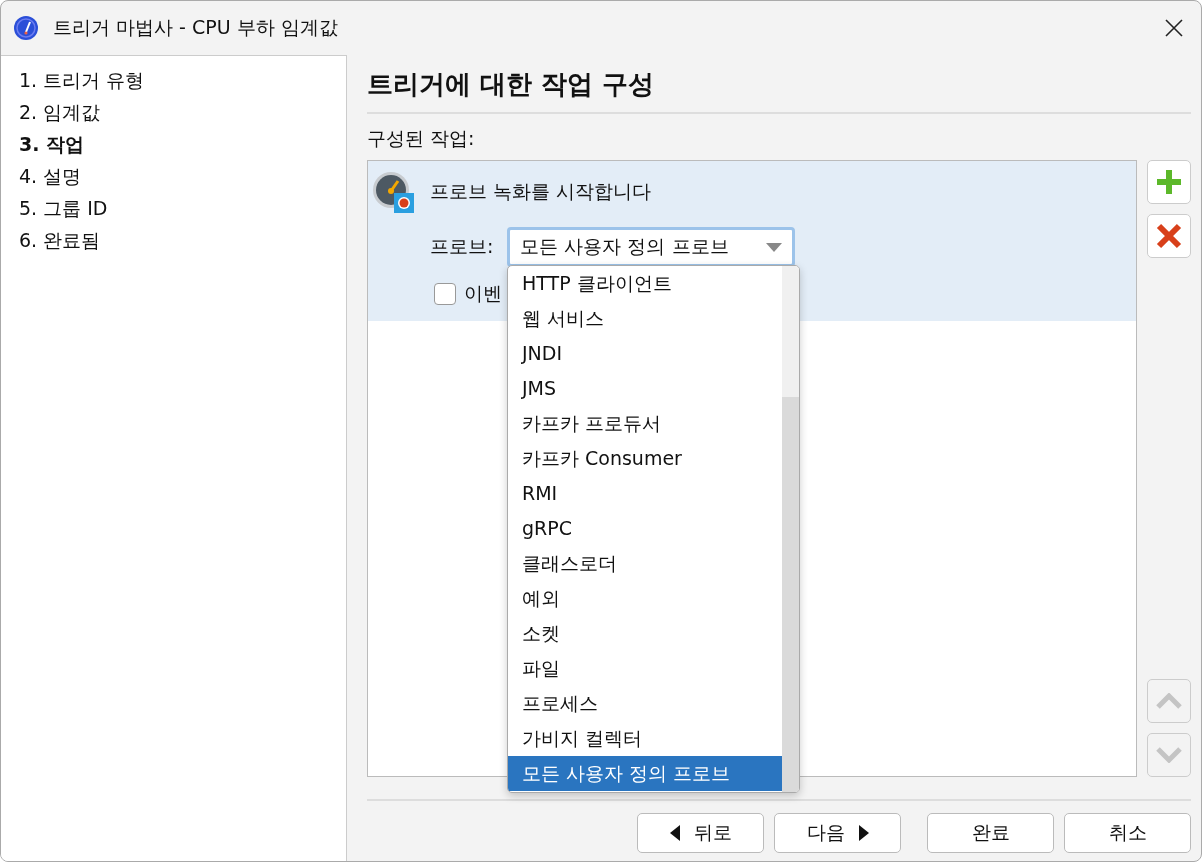  What do you see at coordinates (674, 833) in the screenshot?
I see `left-triangle-icon` at bounding box center [674, 833].